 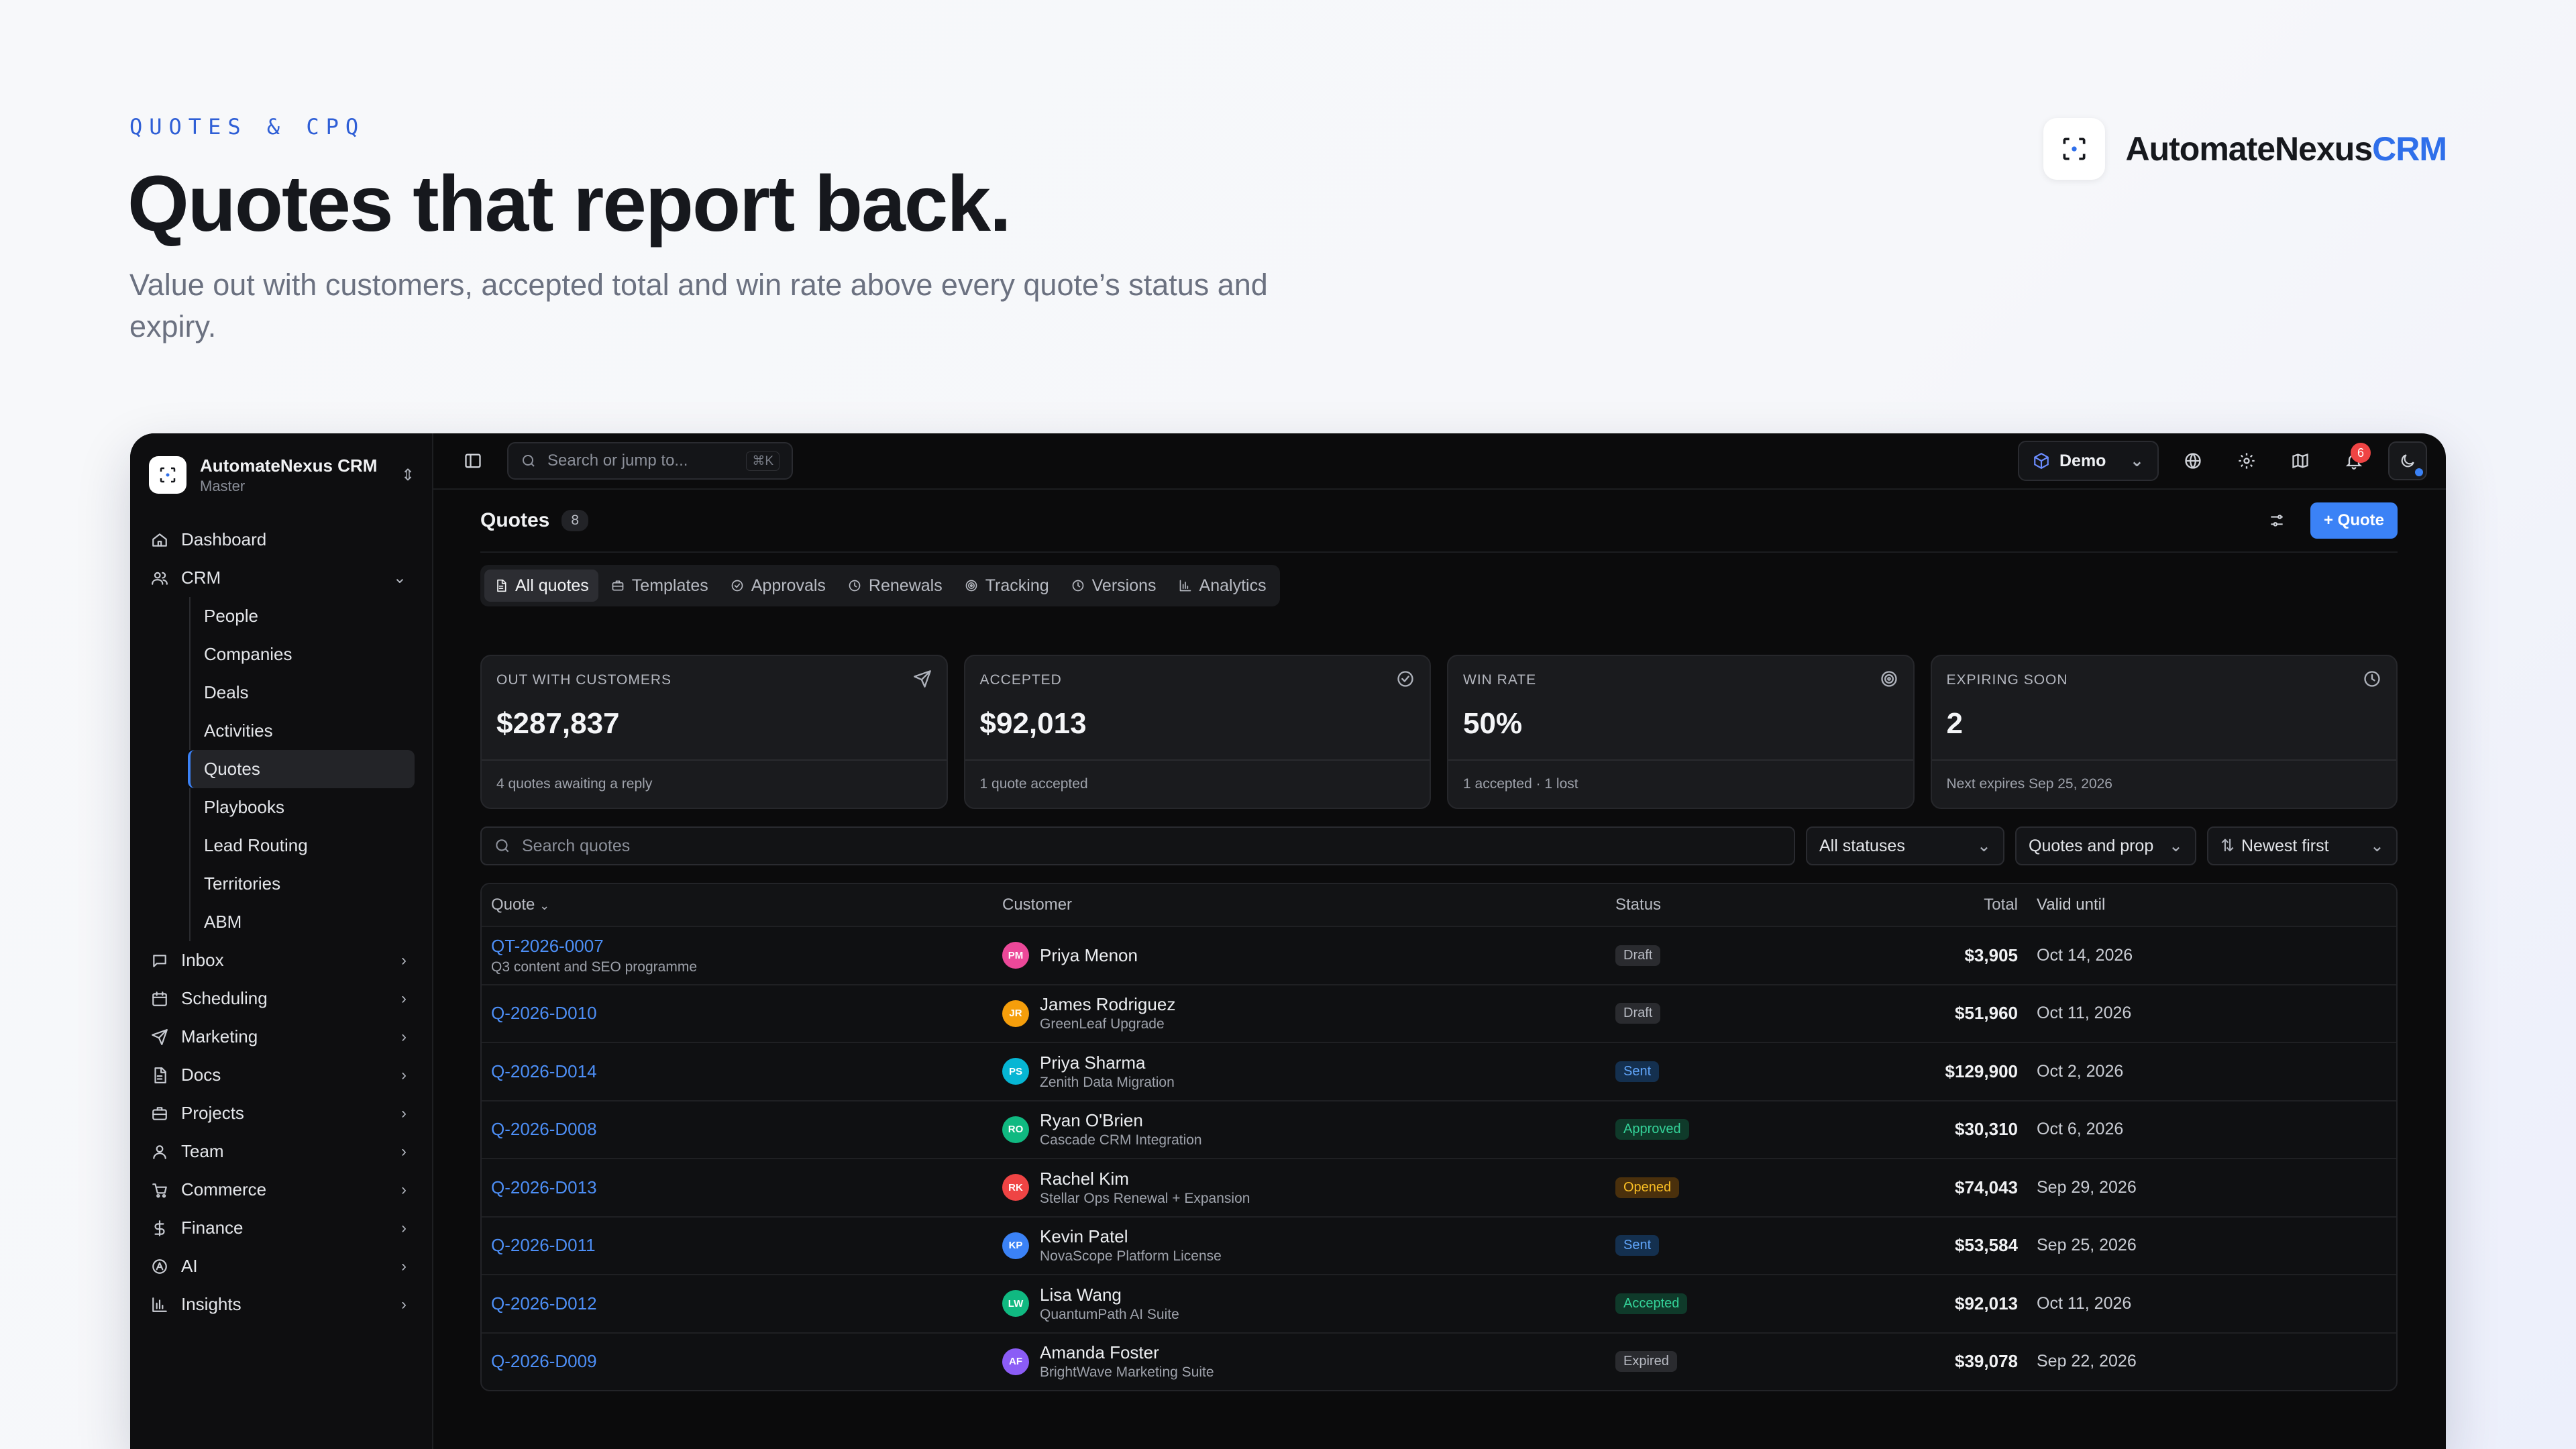 What do you see at coordinates (282, 1266) in the screenshot?
I see `sidebar-item-ai: AI ›` at bounding box center [282, 1266].